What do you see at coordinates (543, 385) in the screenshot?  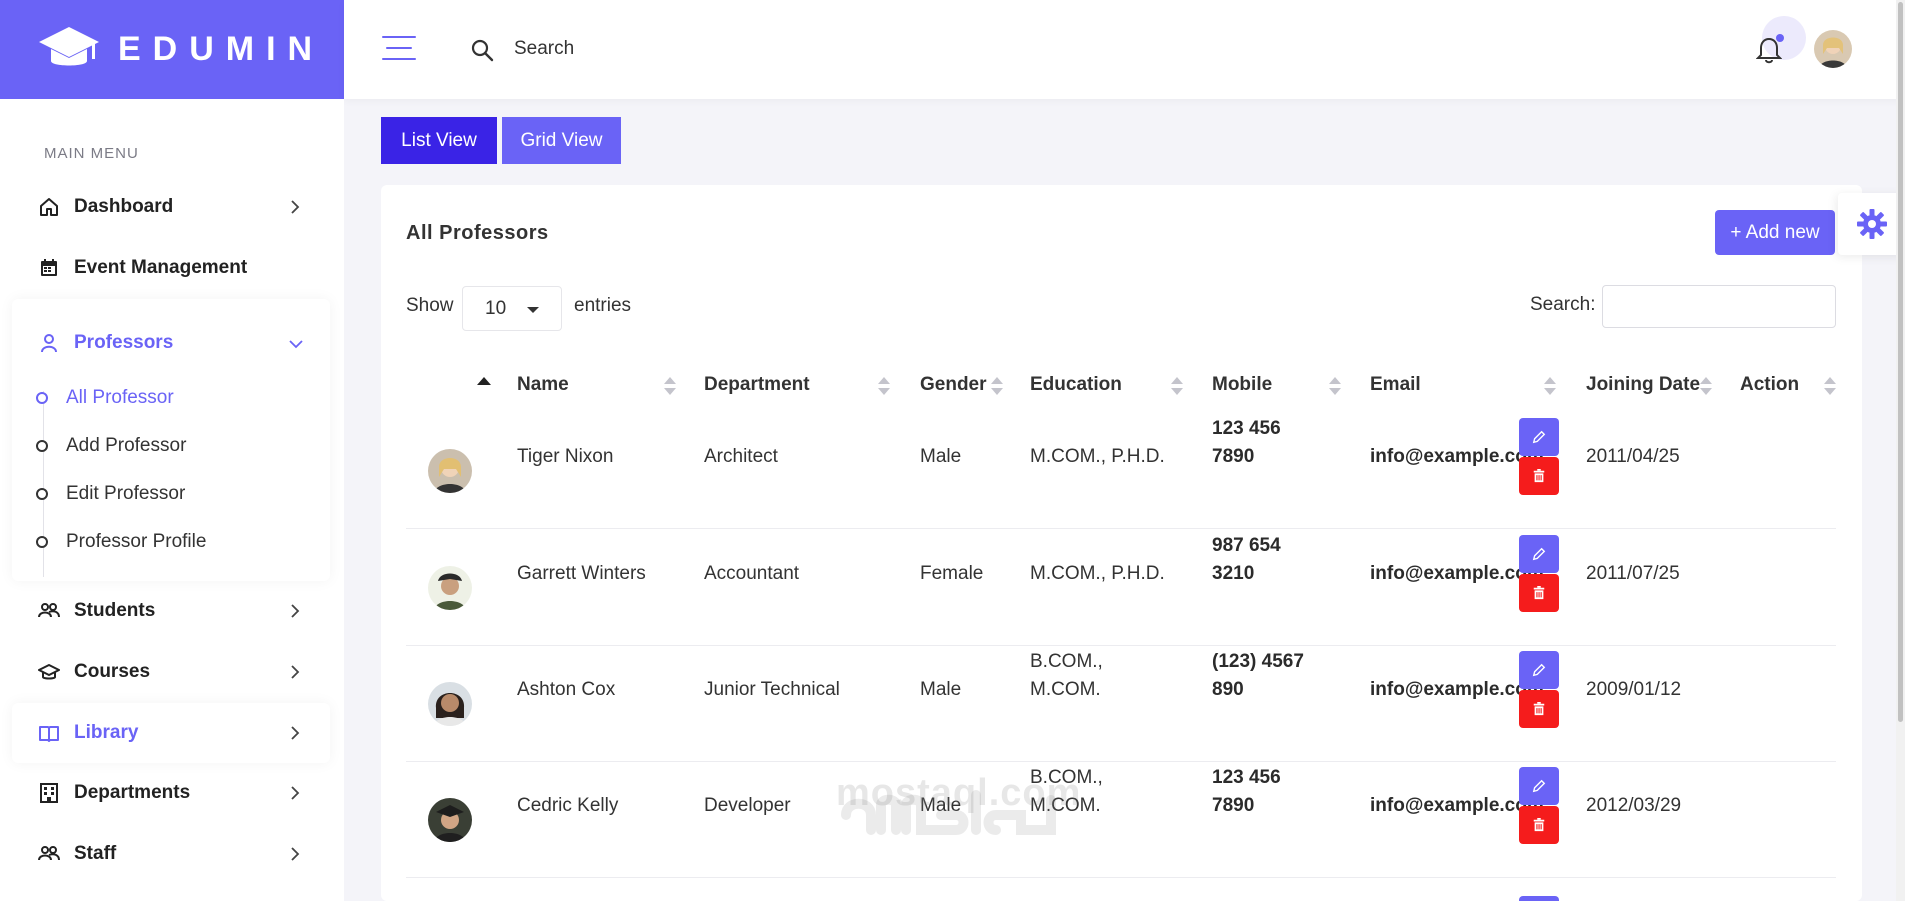 I see `column-header-name: Name` at bounding box center [543, 385].